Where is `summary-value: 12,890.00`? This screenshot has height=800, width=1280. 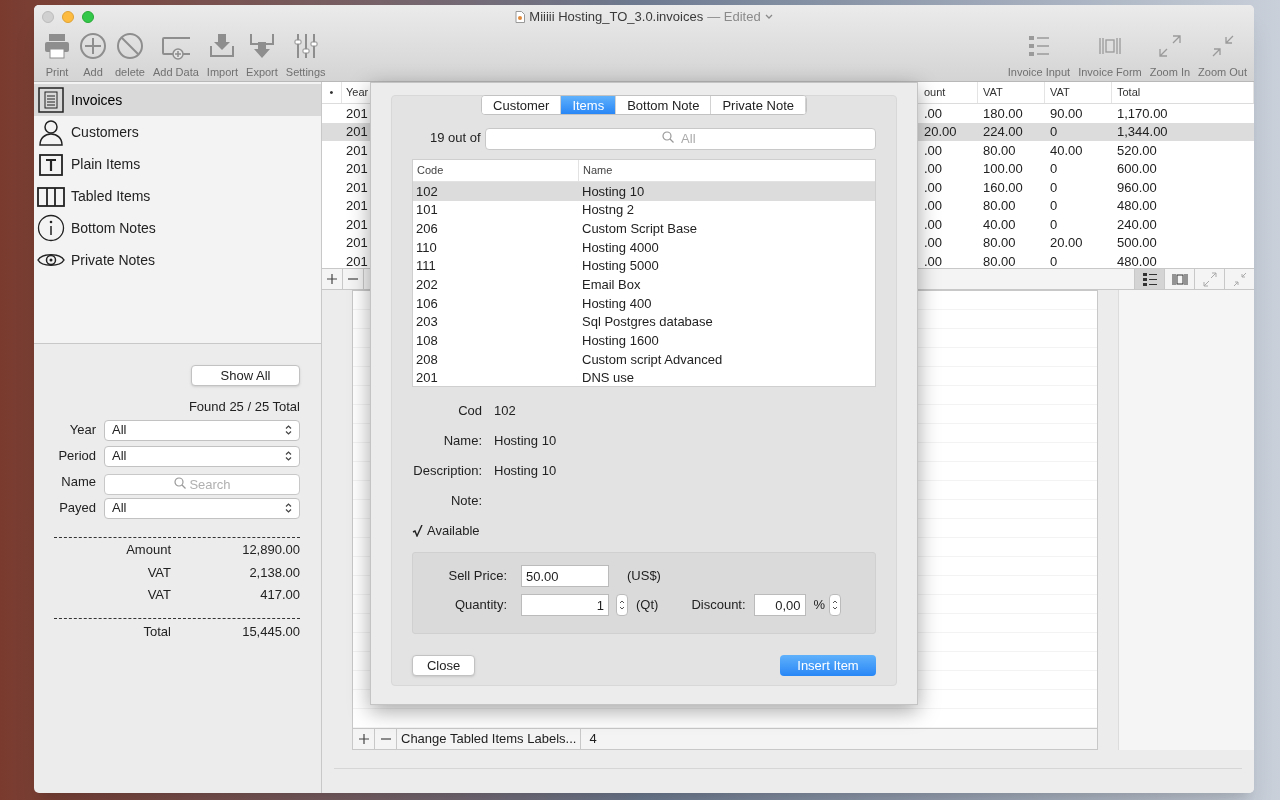
summary-value: 12,890.00 is located at coordinates (270, 550).